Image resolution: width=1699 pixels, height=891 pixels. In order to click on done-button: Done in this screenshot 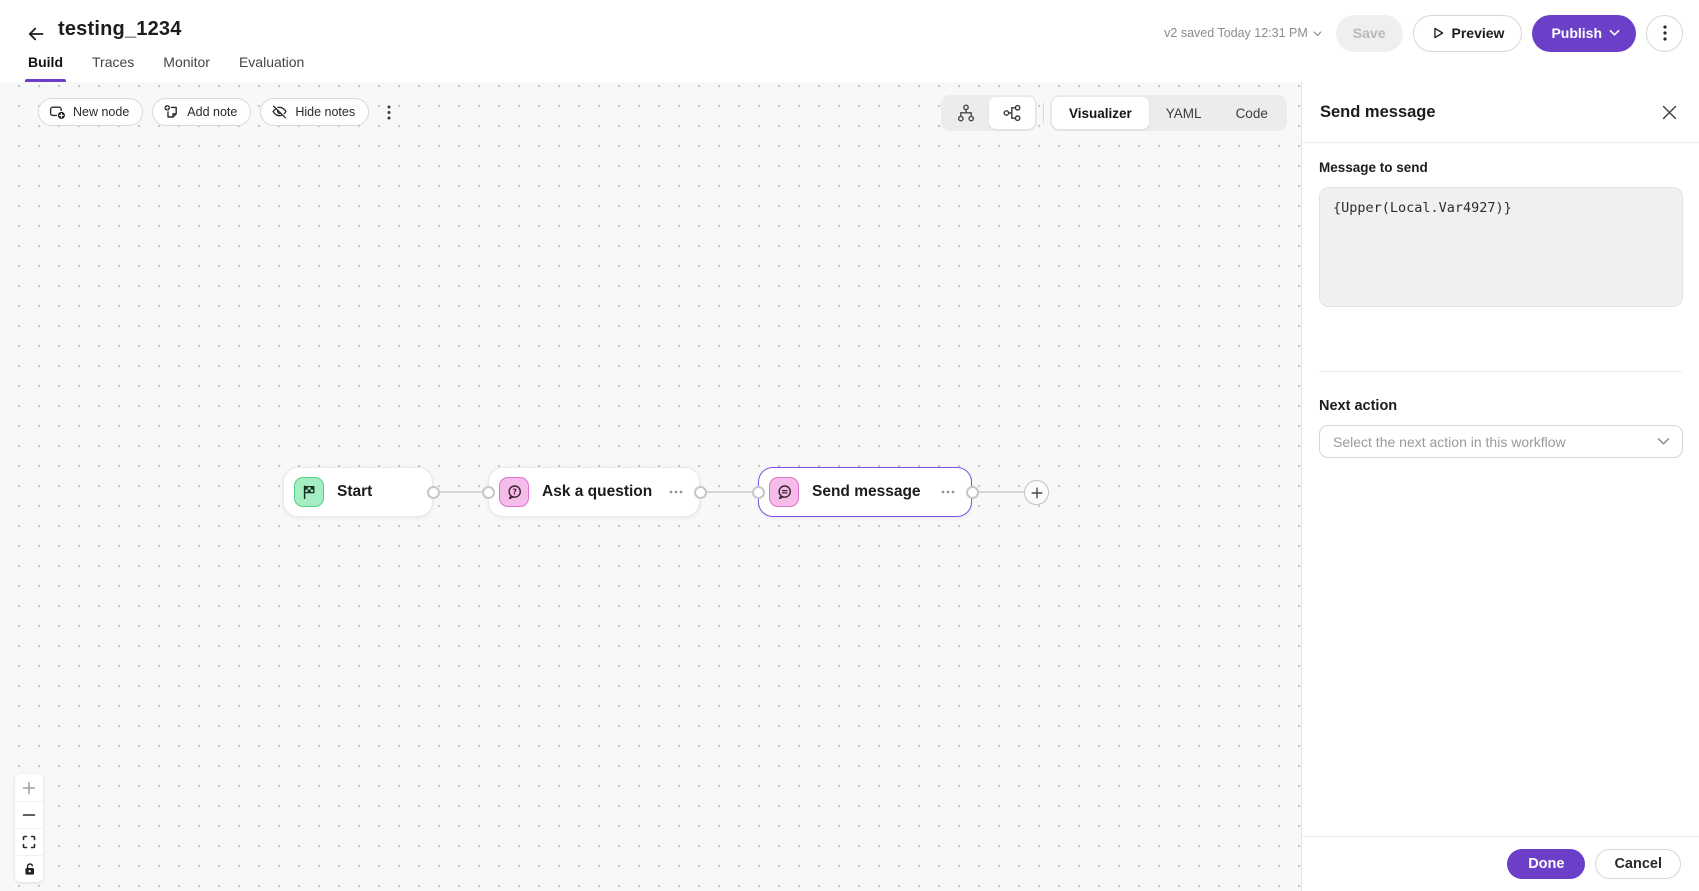, I will do `click(1546, 864)`.